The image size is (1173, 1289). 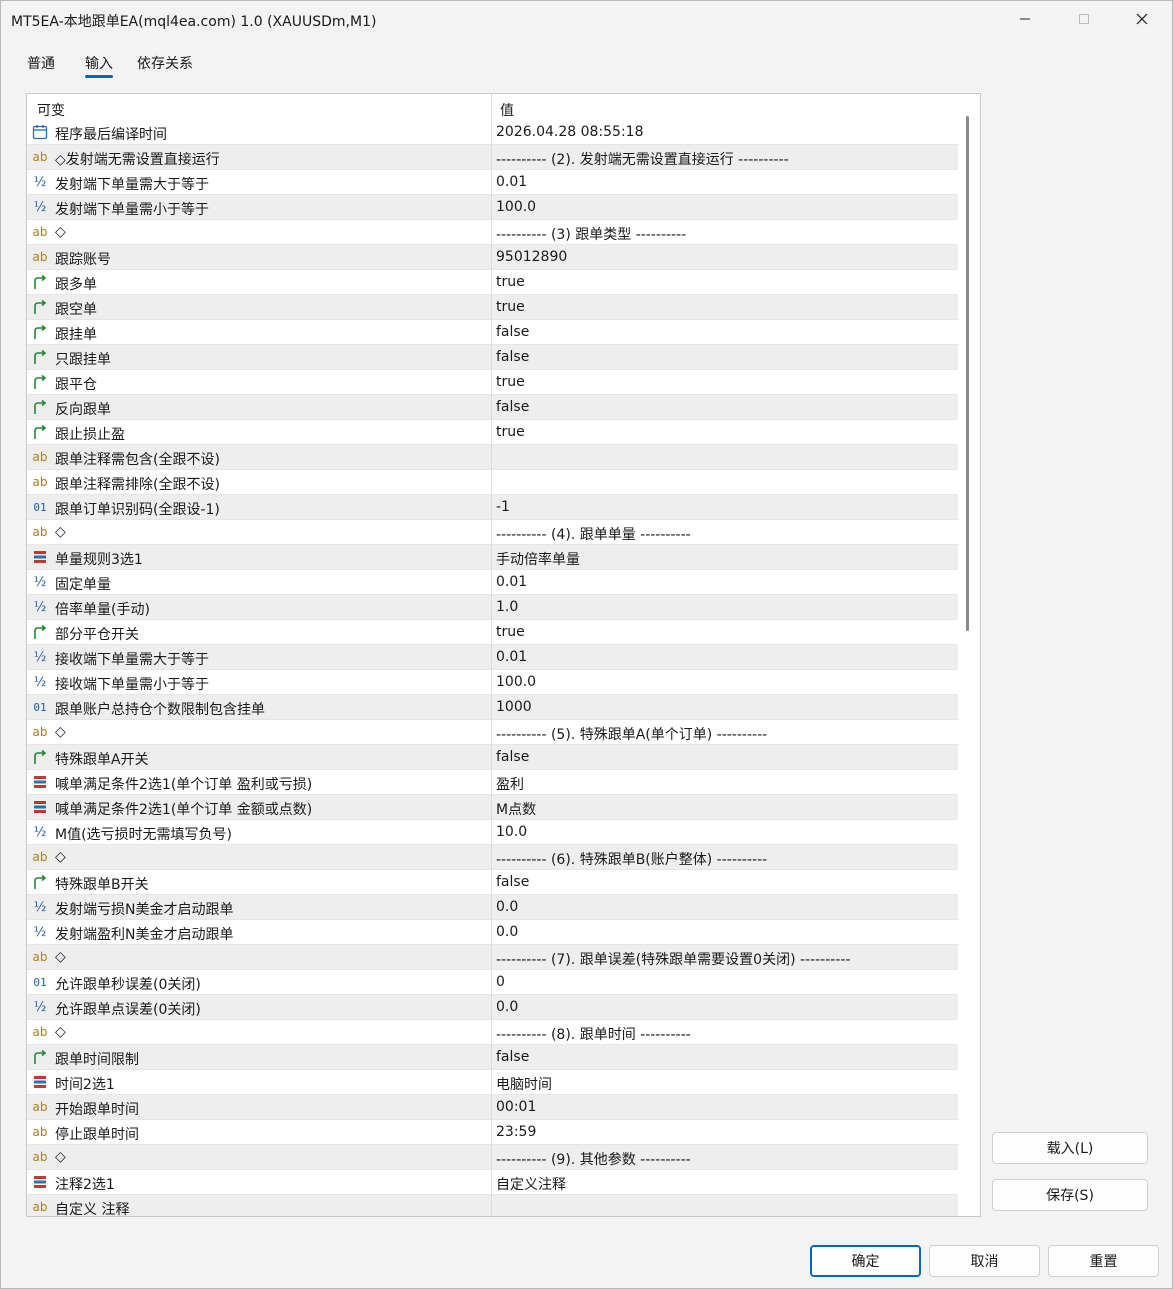 I want to click on table-row: ½ 固定单量 0.01, so click(x=492, y=582).